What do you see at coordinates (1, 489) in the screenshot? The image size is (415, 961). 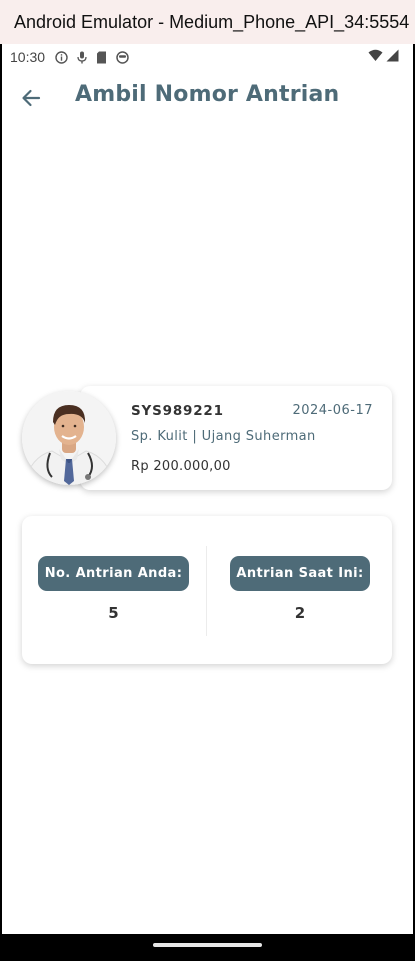 I see `window-frame-left` at bounding box center [1, 489].